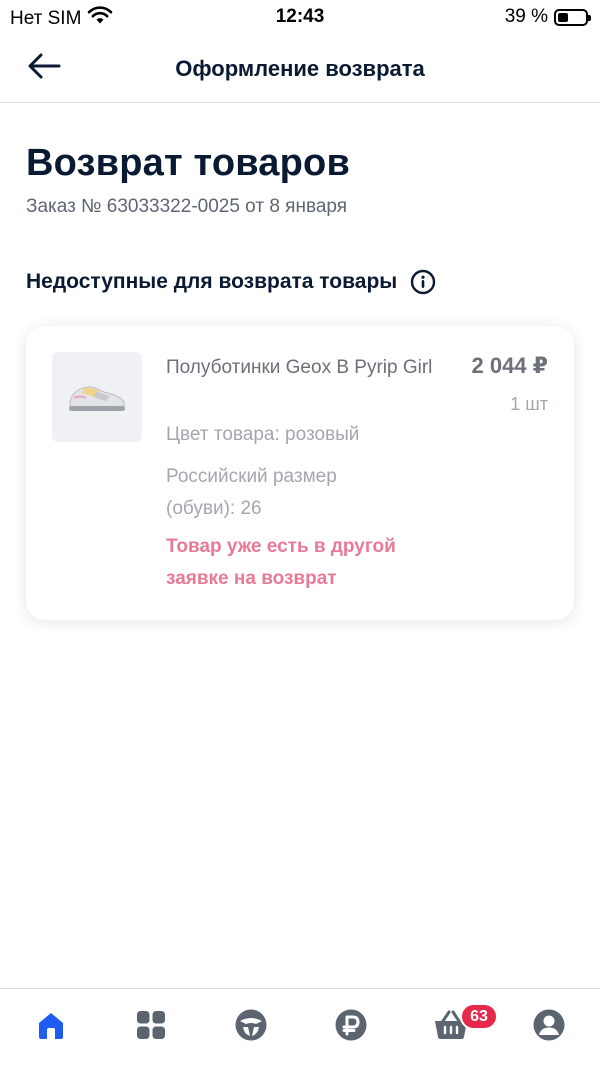 The width and height of the screenshot is (600, 1066). I want to click on status-bar: Нет SIM 12:43 39 %, so click(300, 18).